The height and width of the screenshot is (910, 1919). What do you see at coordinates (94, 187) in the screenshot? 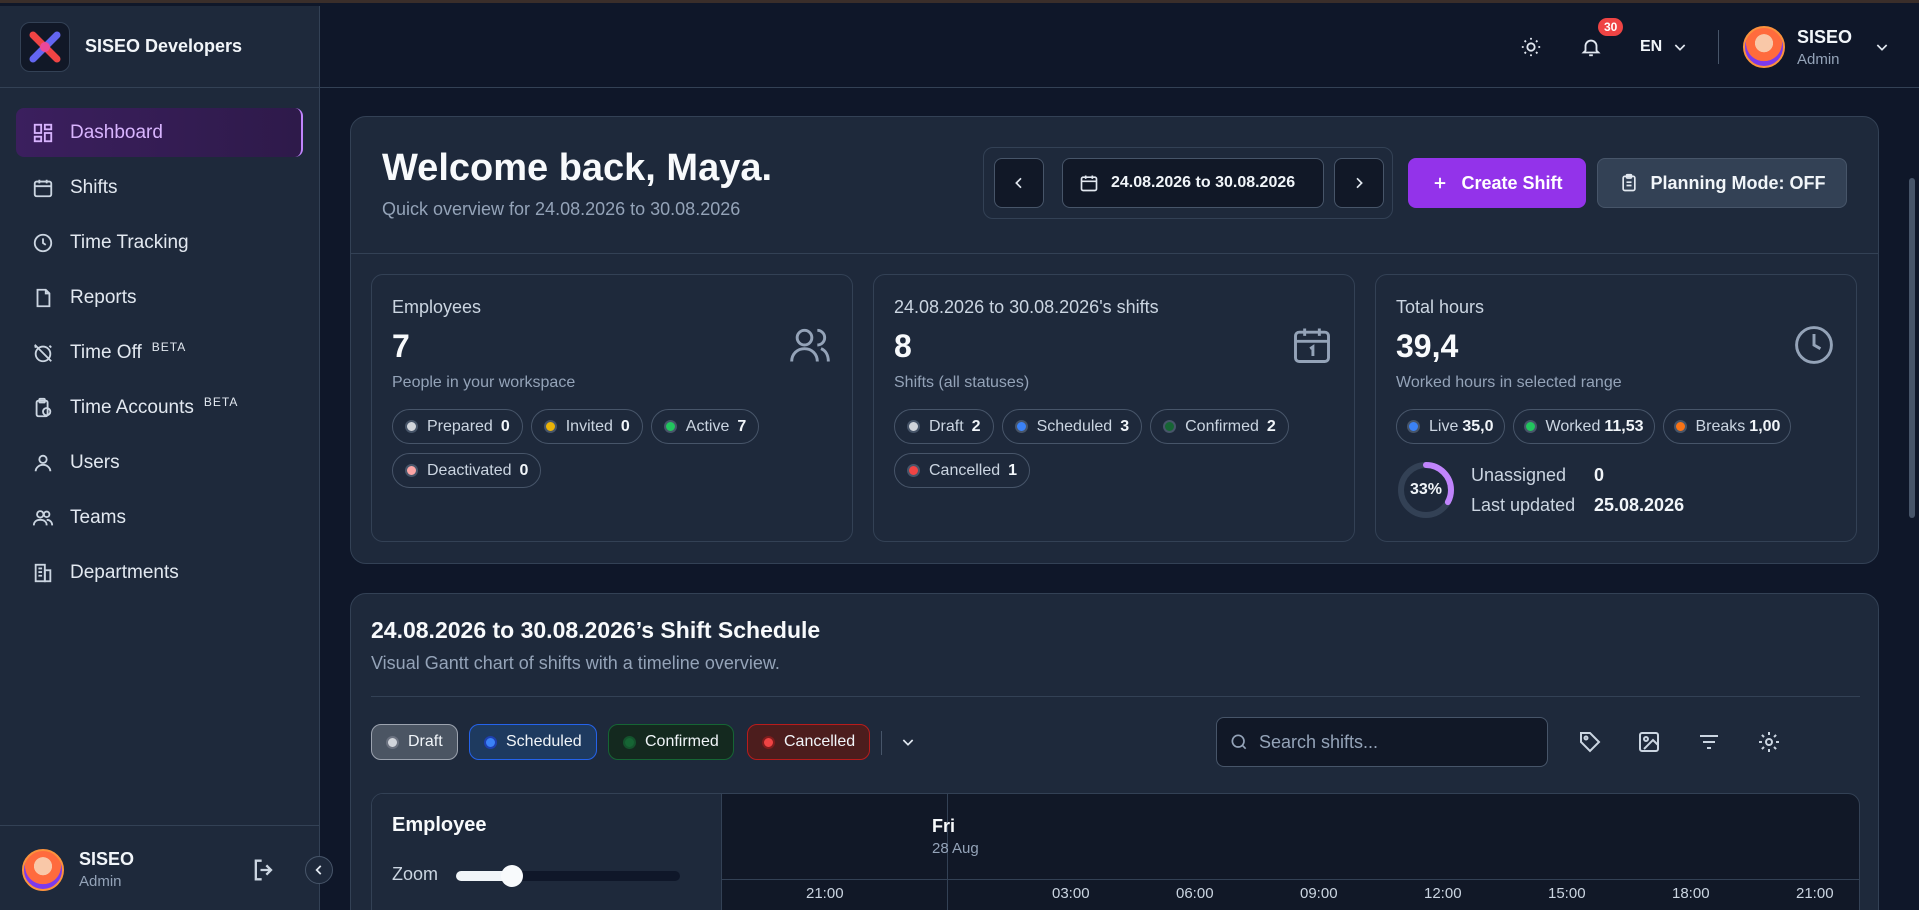
I see `sidebar-item-label: Shifts` at bounding box center [94, 187].